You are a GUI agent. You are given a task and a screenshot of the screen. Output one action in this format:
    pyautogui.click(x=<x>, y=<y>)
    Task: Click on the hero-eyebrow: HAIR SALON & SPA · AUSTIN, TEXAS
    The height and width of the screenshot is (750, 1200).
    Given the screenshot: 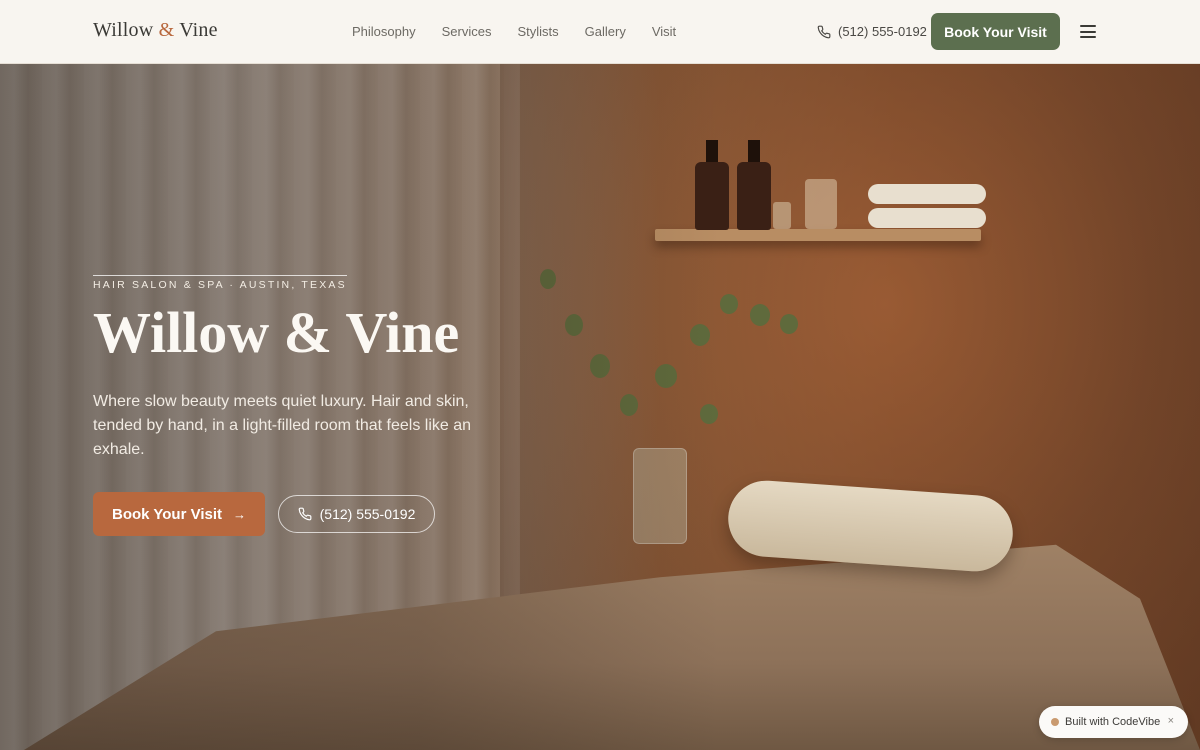 What is the action you would take?
    pyautogui.click(x=220, y=283)
    